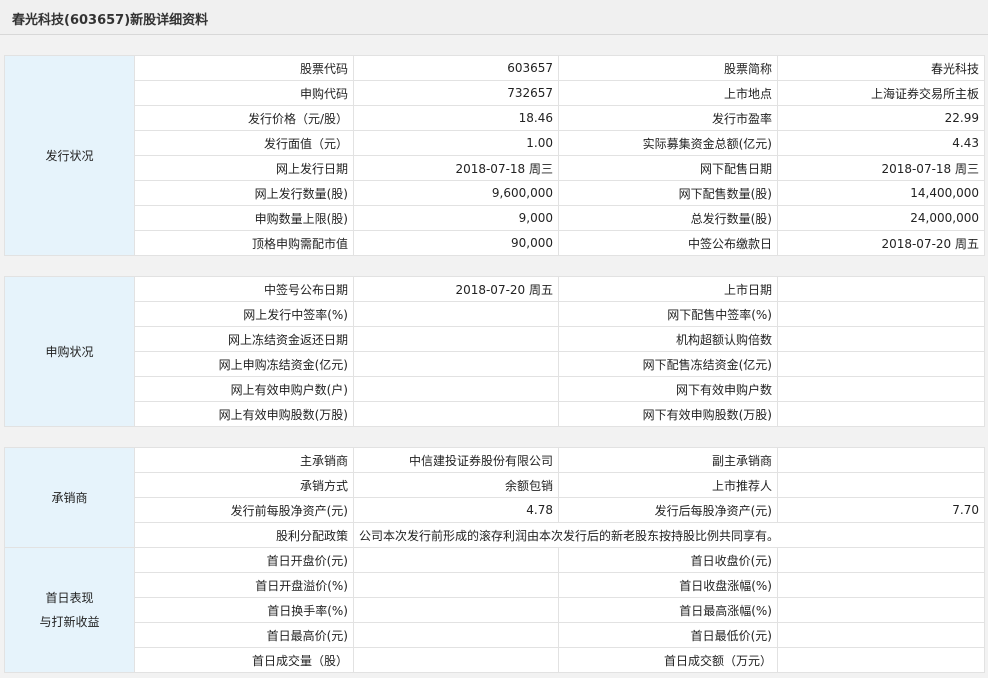 The image size is (988, 678). What do you see at coordinates (69, 622) in the screenshot?
I see `group-label-line: 与打新收益` at bounding box center [69, 622].